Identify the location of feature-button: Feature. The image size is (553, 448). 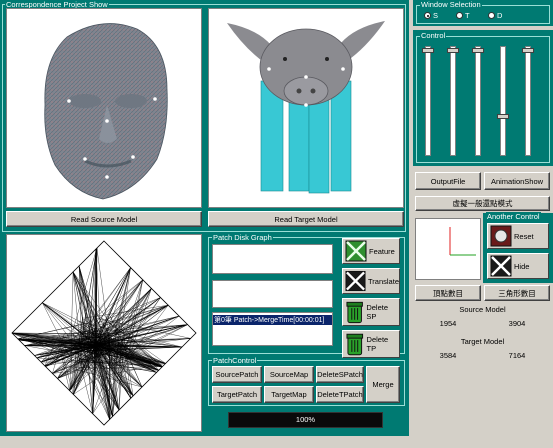
(371, 251).